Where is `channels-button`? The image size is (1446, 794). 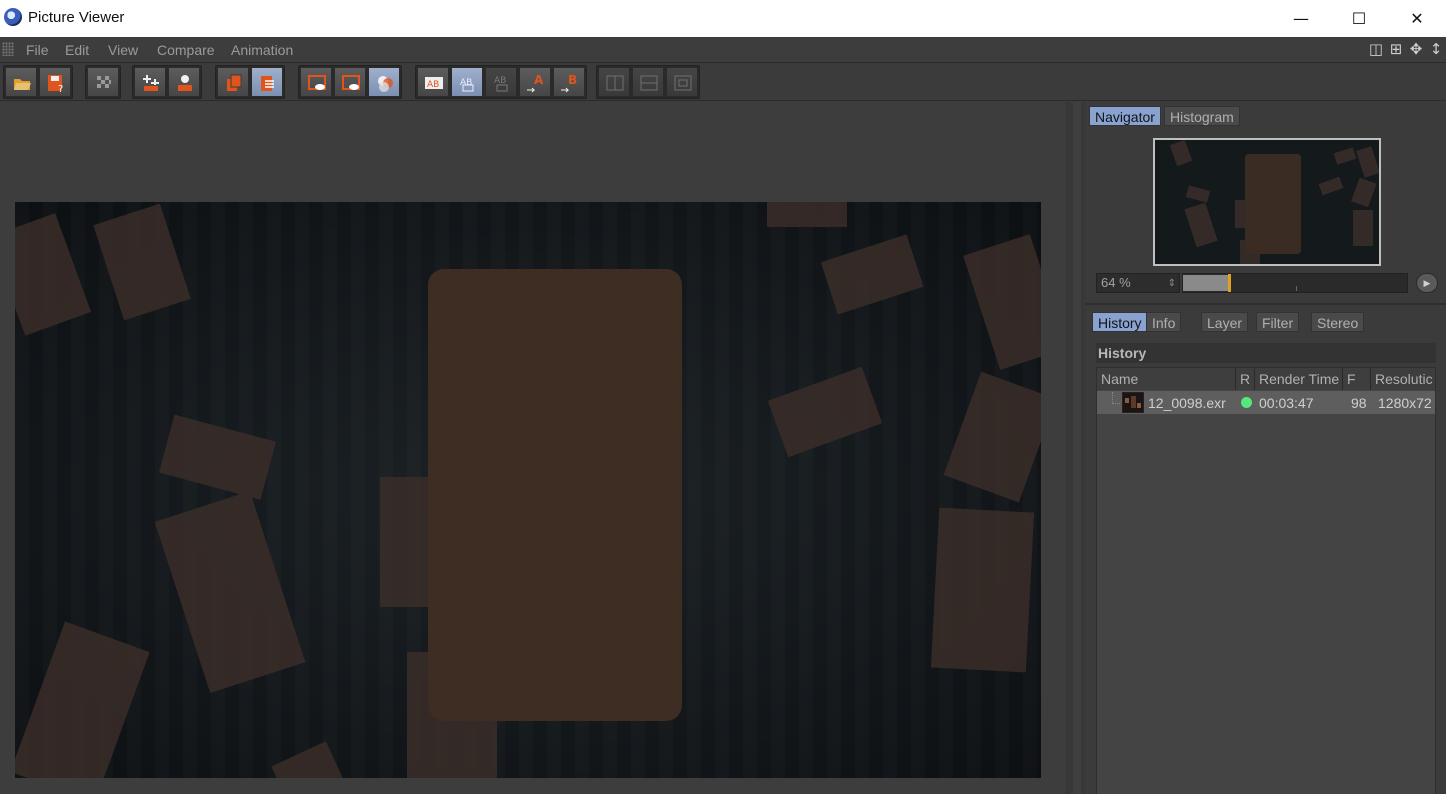
channels-button is located at coordinates (384, 82).